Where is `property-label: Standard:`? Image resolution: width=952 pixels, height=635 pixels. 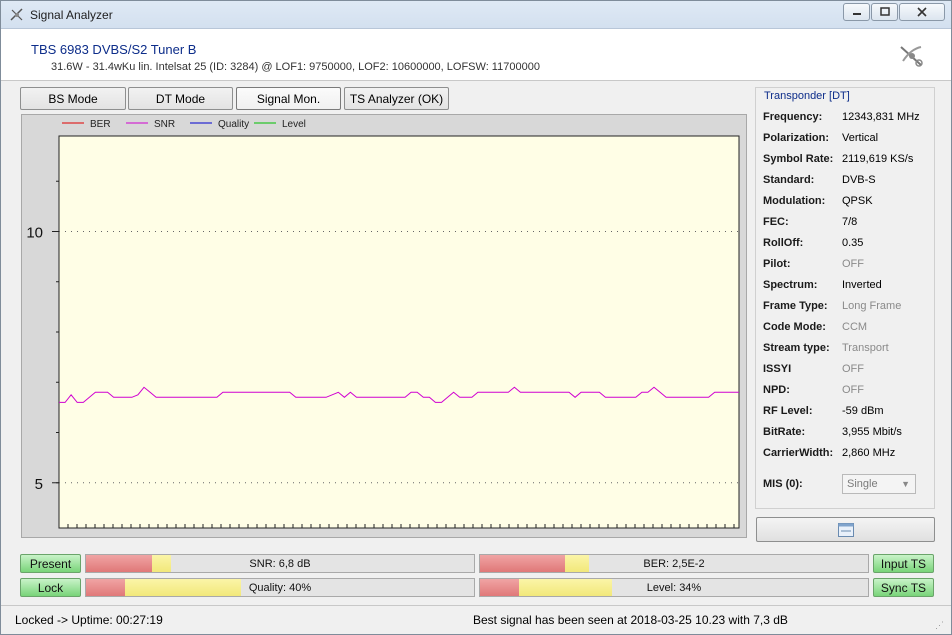
property-label: Standard: is located at coordinates (789, 180).